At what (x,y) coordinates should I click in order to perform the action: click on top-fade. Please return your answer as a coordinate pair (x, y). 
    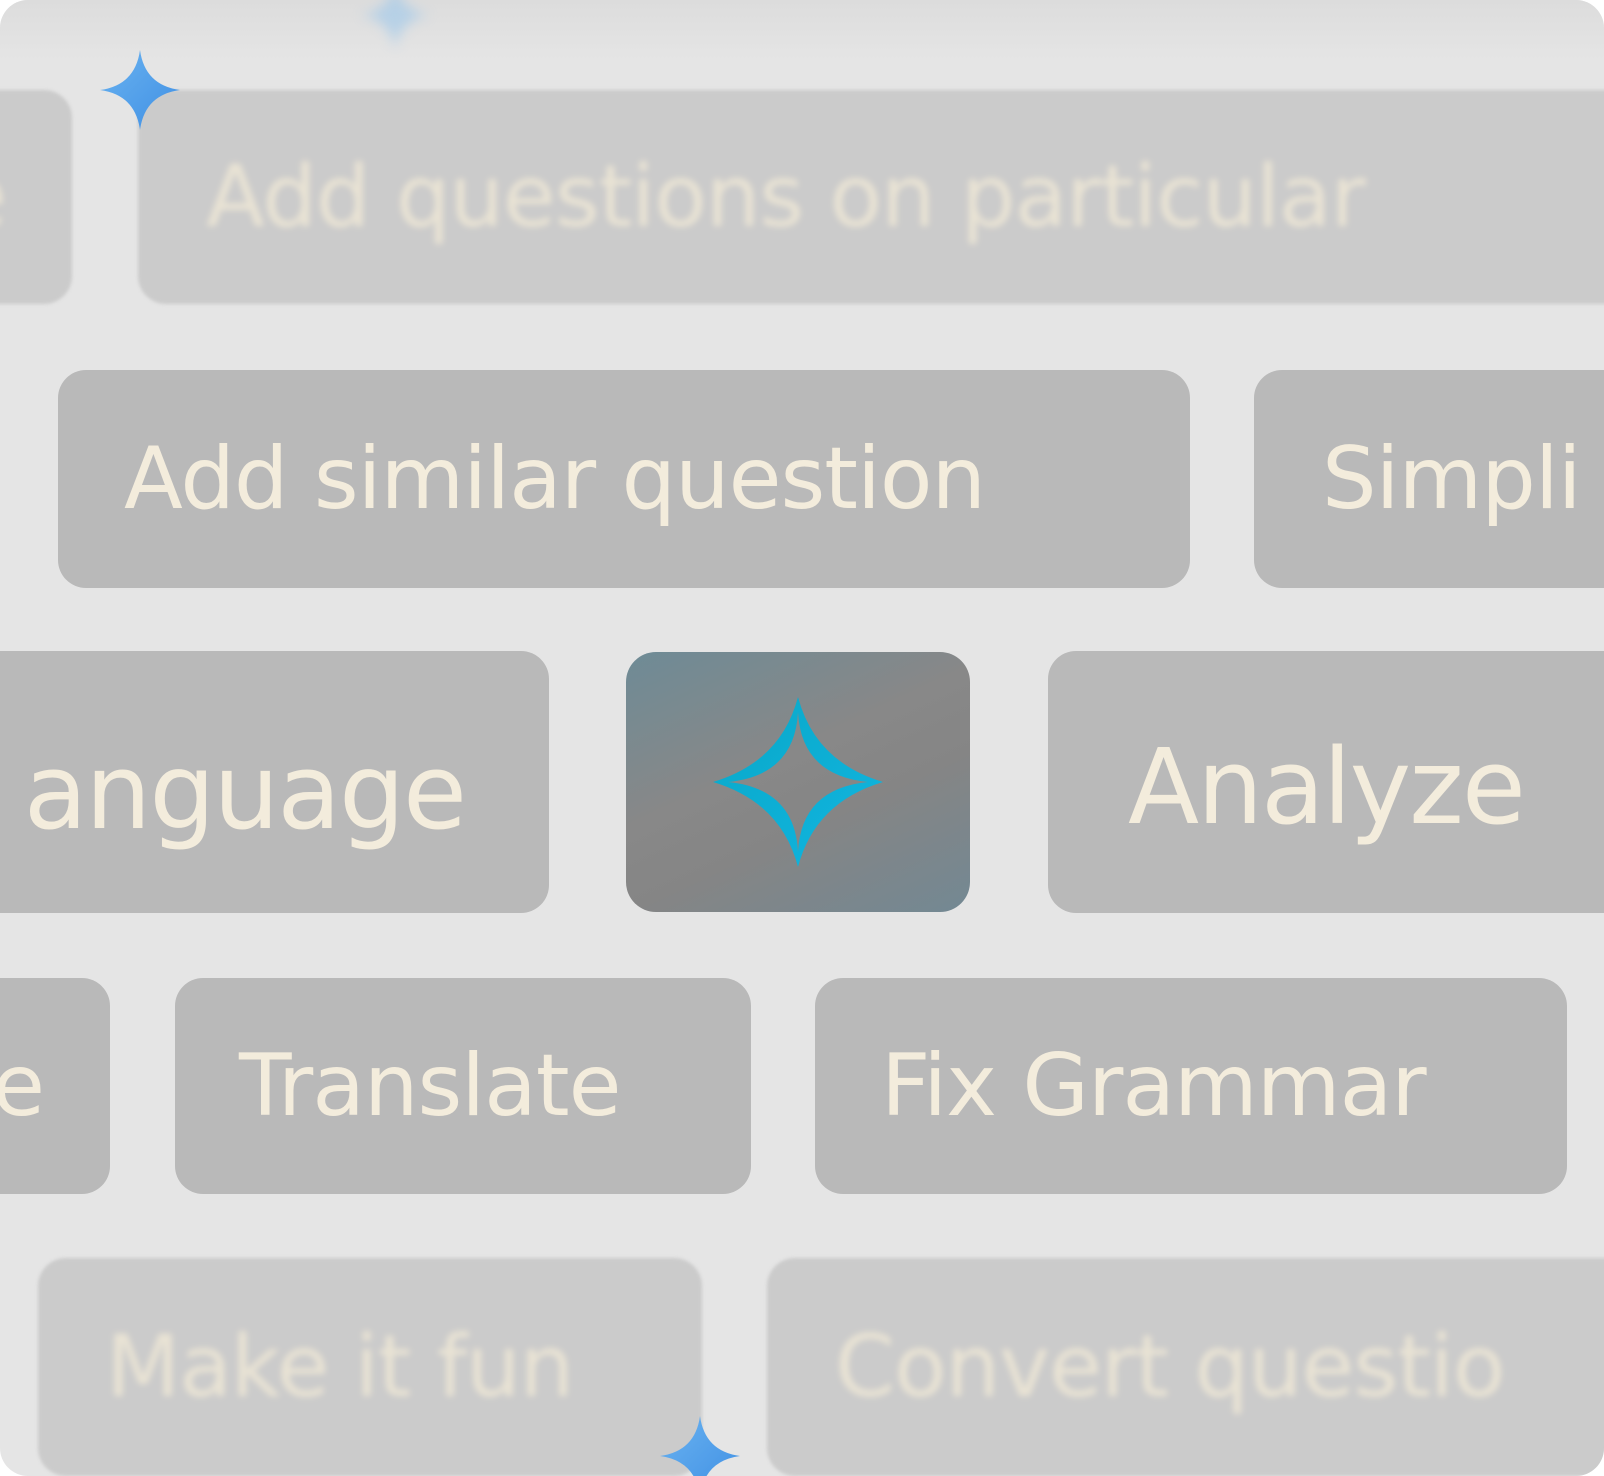
    Looking at the image, I should click on (802, 30).